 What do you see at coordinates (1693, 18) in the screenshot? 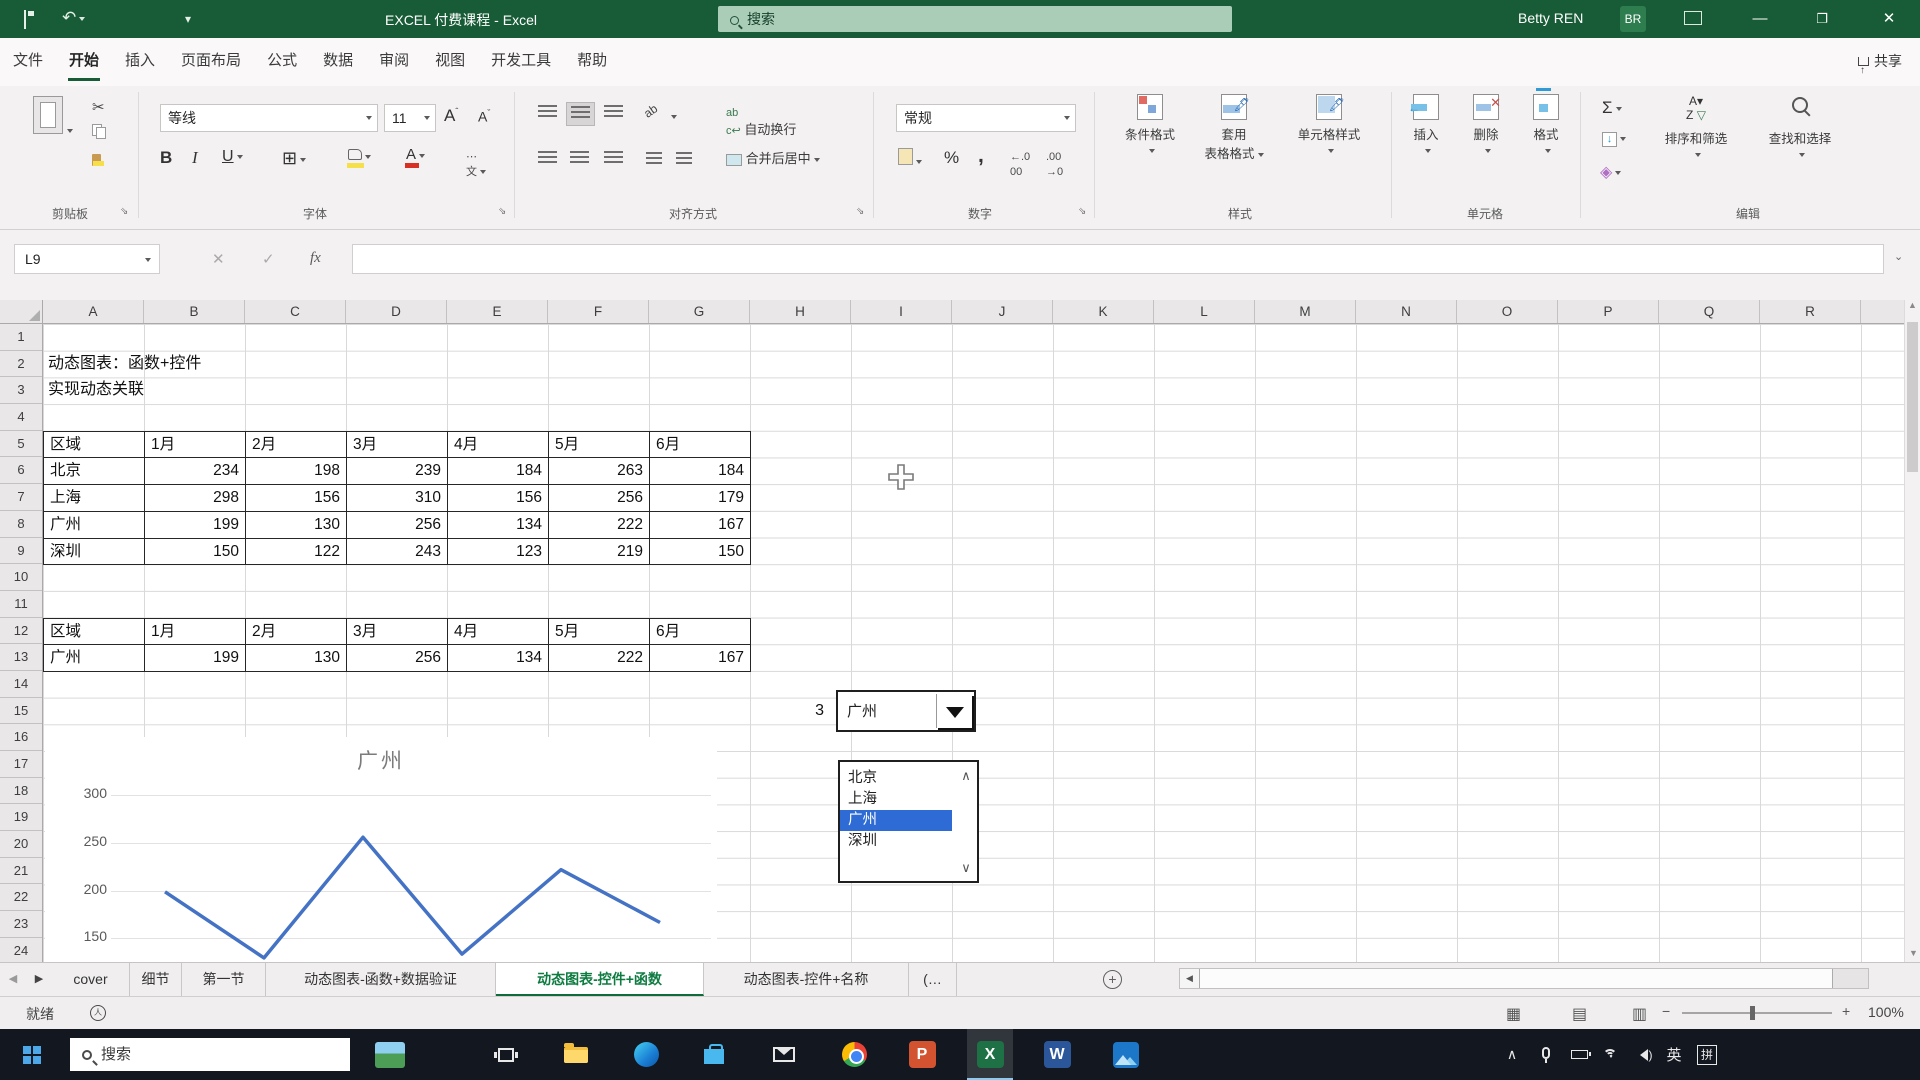
I see `ribbon-display-options-icon` at bounding box center [1693, 18].